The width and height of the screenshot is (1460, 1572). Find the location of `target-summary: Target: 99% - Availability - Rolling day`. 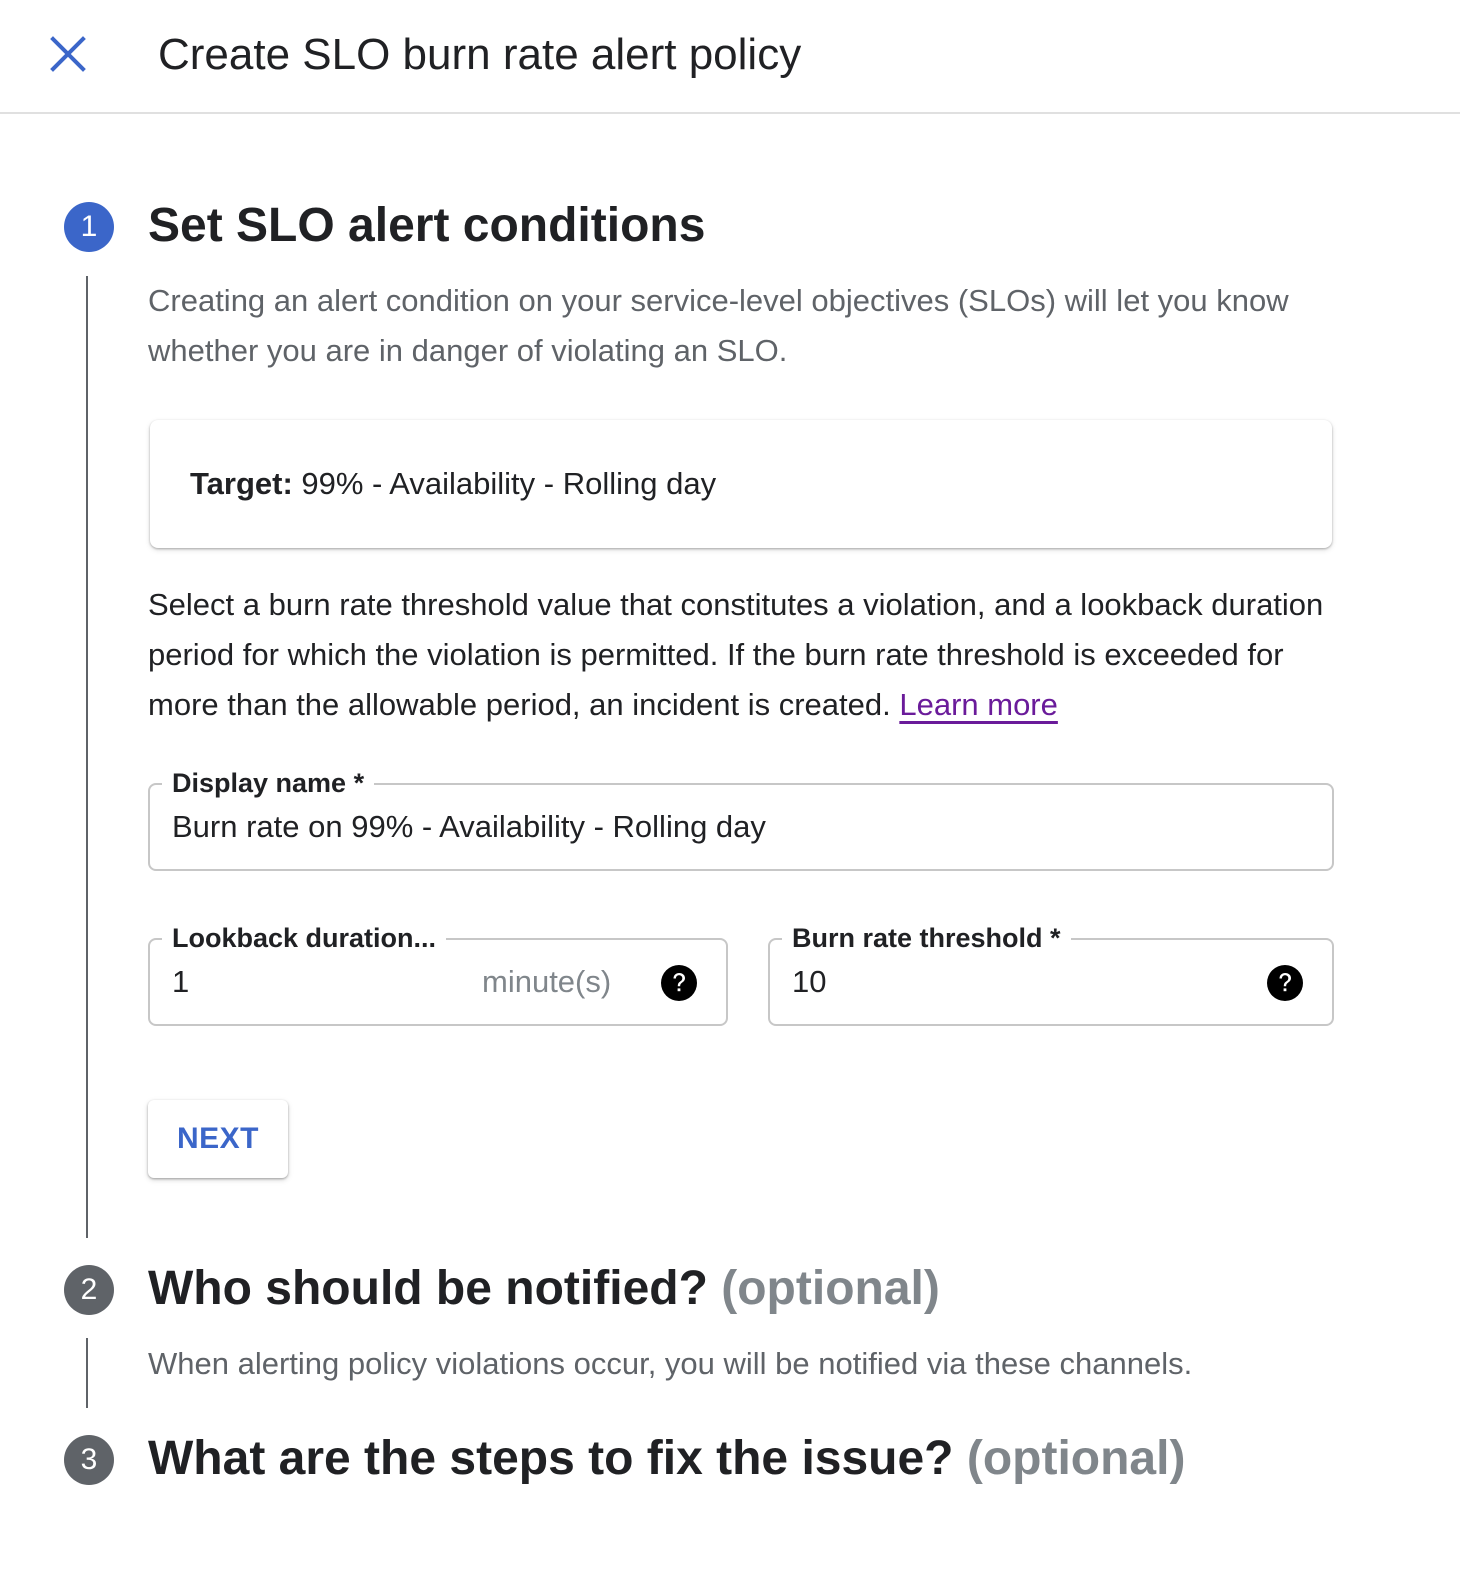

target-summary: Target: 99% - Availability - Rolling day is located at coordinates (453, 484).